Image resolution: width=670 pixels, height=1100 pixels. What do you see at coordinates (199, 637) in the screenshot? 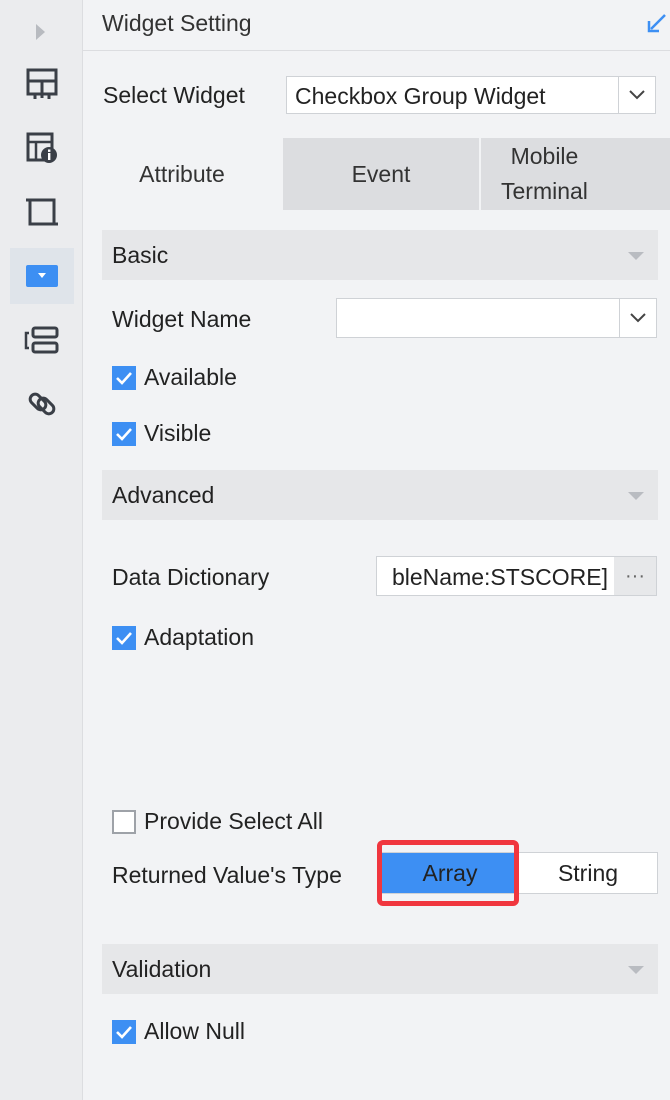
I see `adaptation-label: Adaptation` at bounding box center [199, 637].